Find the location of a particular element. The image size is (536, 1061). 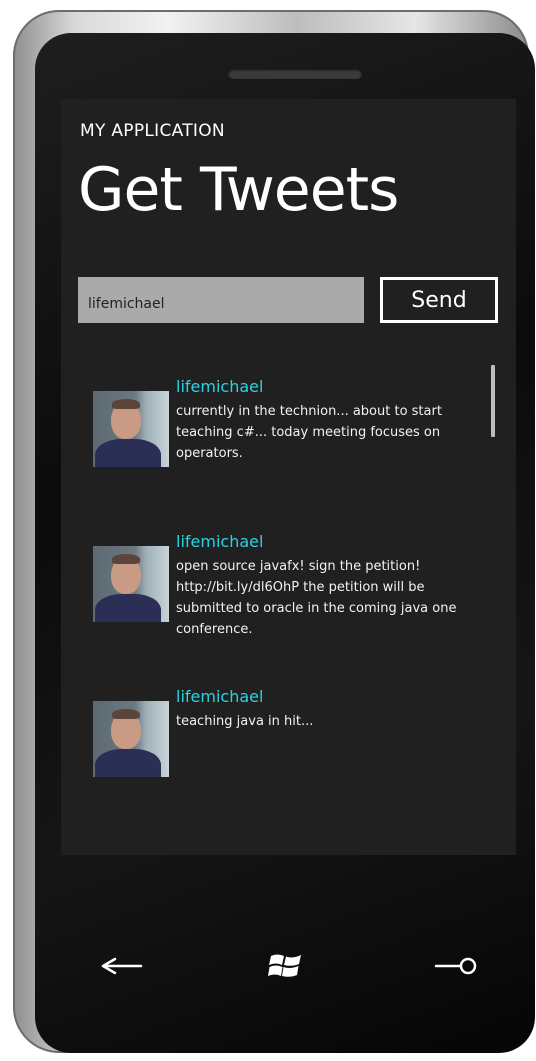

hardware-buttons is located at coordinates (285, 968).